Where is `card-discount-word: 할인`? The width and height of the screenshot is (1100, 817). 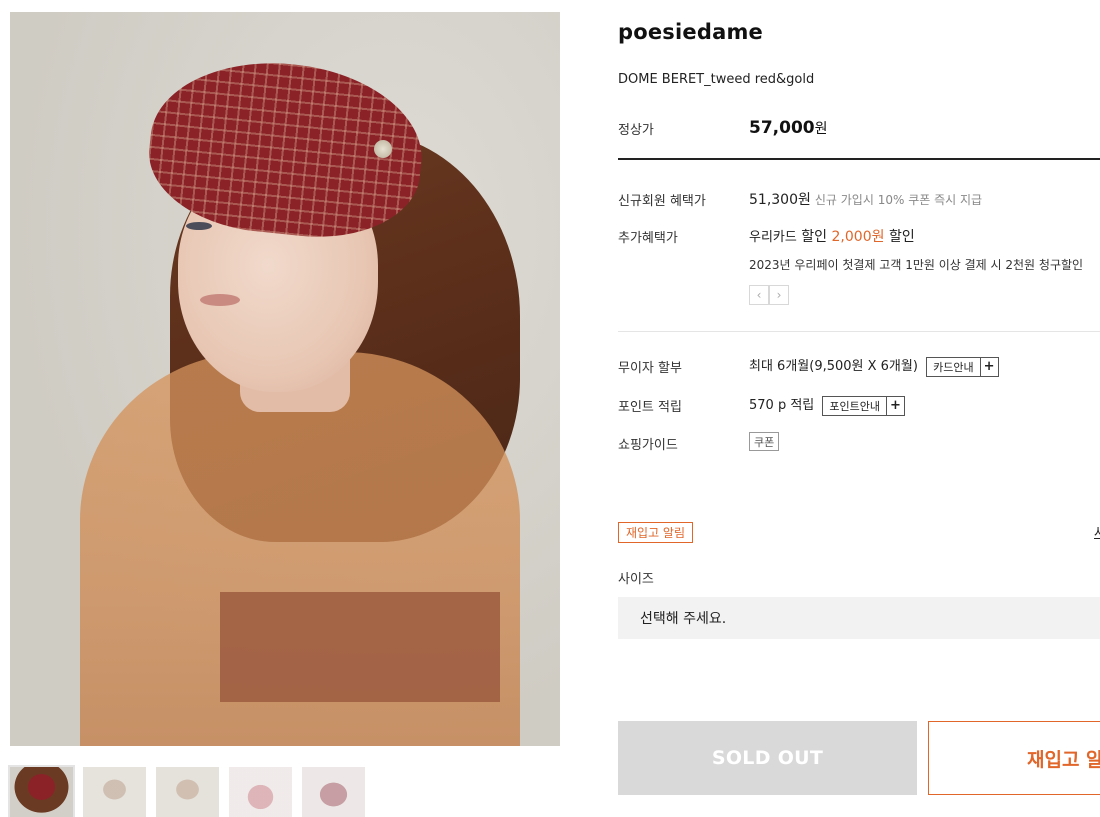
card-discount-word: 할인 is located at coordinates (814, 237).